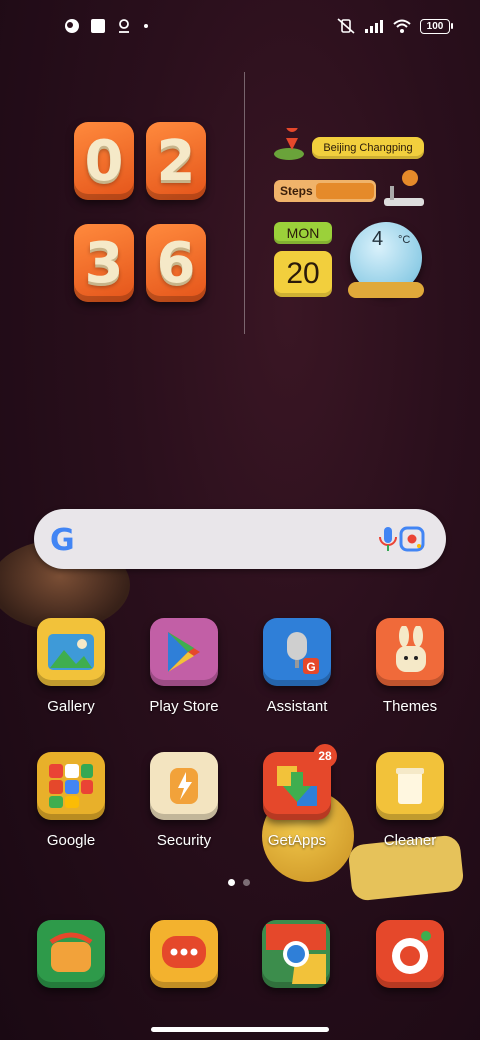 The height and width of the screenshot is (1040, 480). Describe the element at coordinates (303, 233) in the screenshot. I see `weekday-label: MON` at that location.